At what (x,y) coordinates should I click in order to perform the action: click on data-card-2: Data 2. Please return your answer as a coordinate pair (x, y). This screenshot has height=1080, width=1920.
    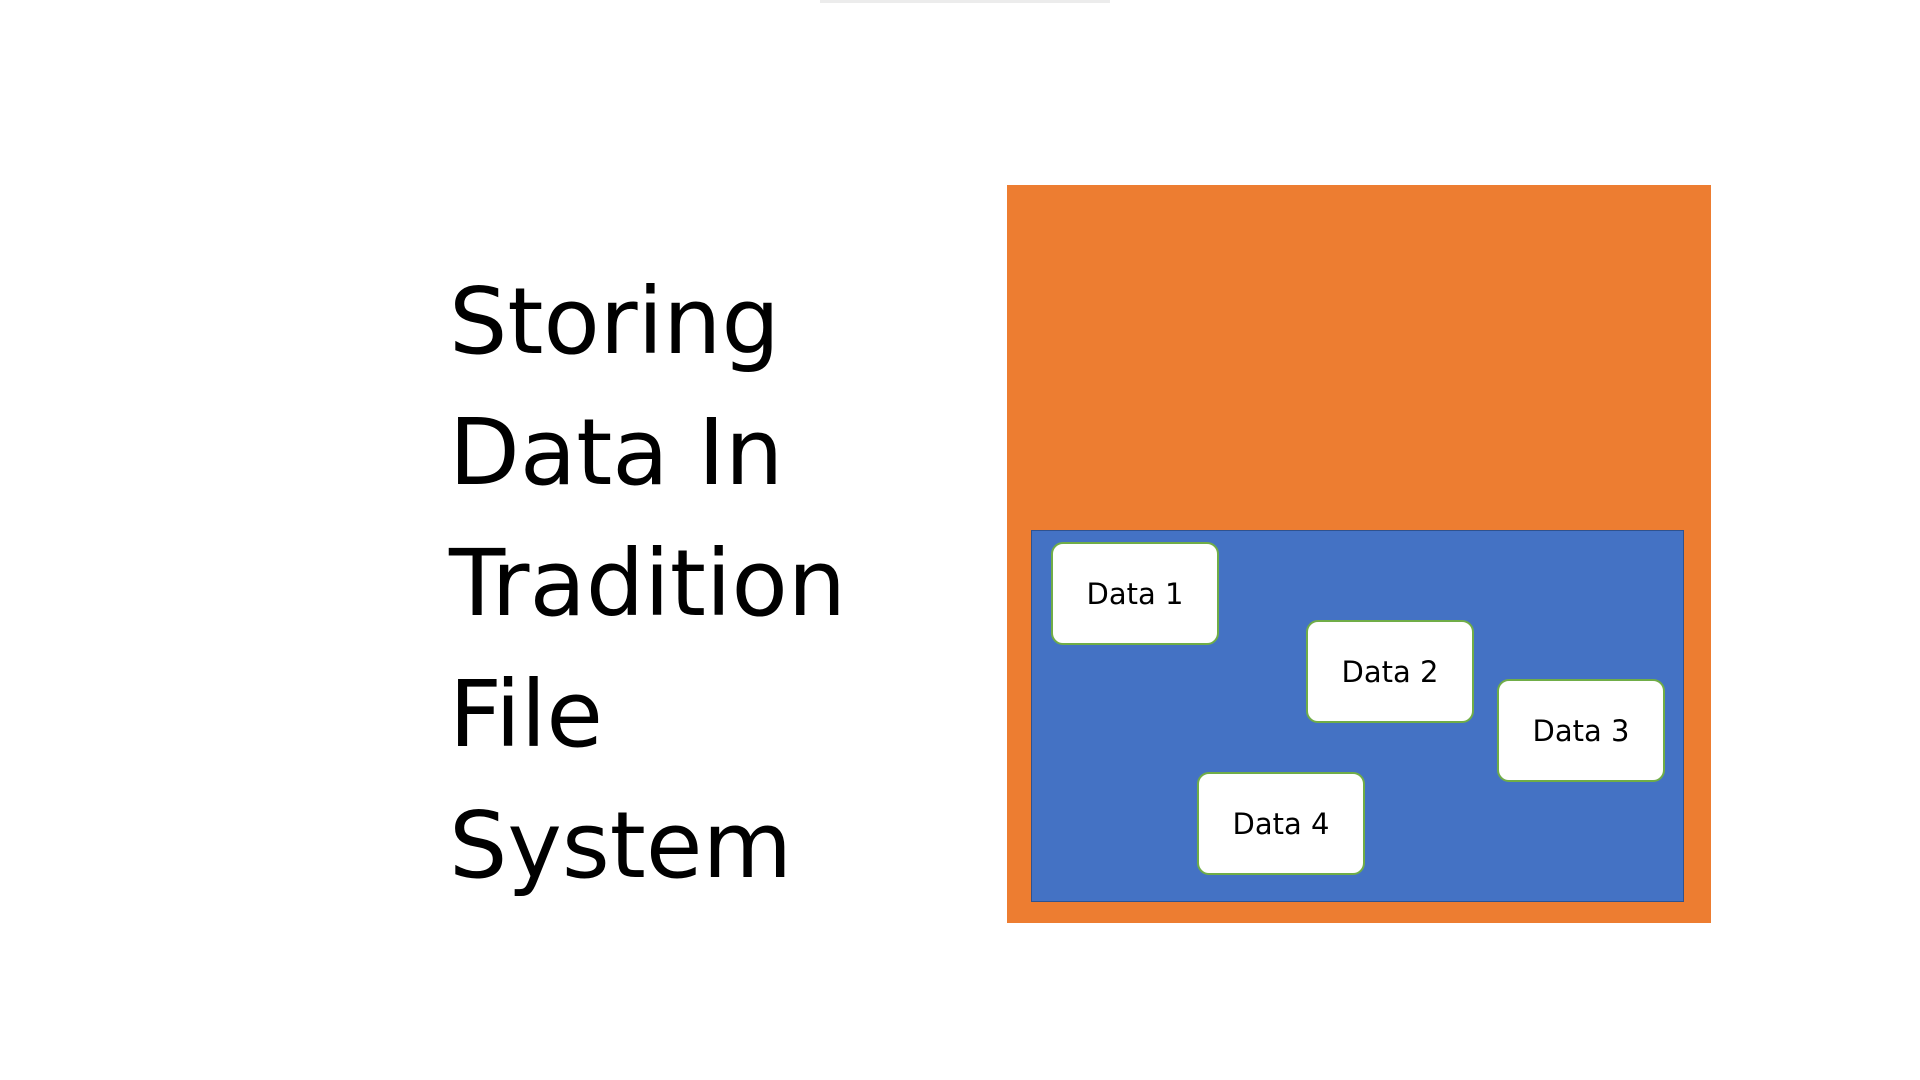
    Looking at the image, I should click on (1390, 671).